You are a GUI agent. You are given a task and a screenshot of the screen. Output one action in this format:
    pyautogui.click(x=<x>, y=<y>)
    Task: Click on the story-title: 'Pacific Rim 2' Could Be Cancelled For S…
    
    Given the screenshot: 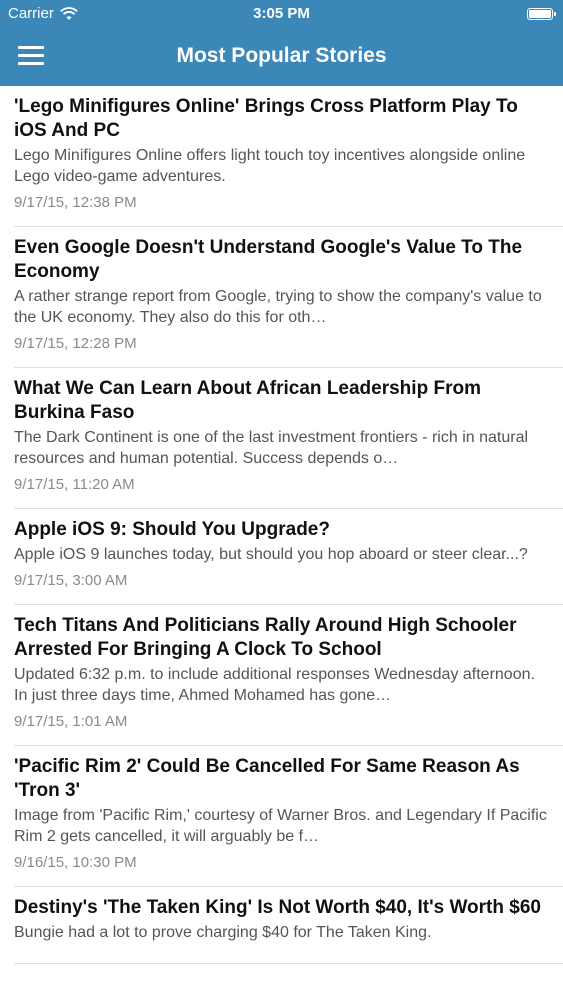 What is the action you would take?
    pyautogui.click(x=267, y=778)
    